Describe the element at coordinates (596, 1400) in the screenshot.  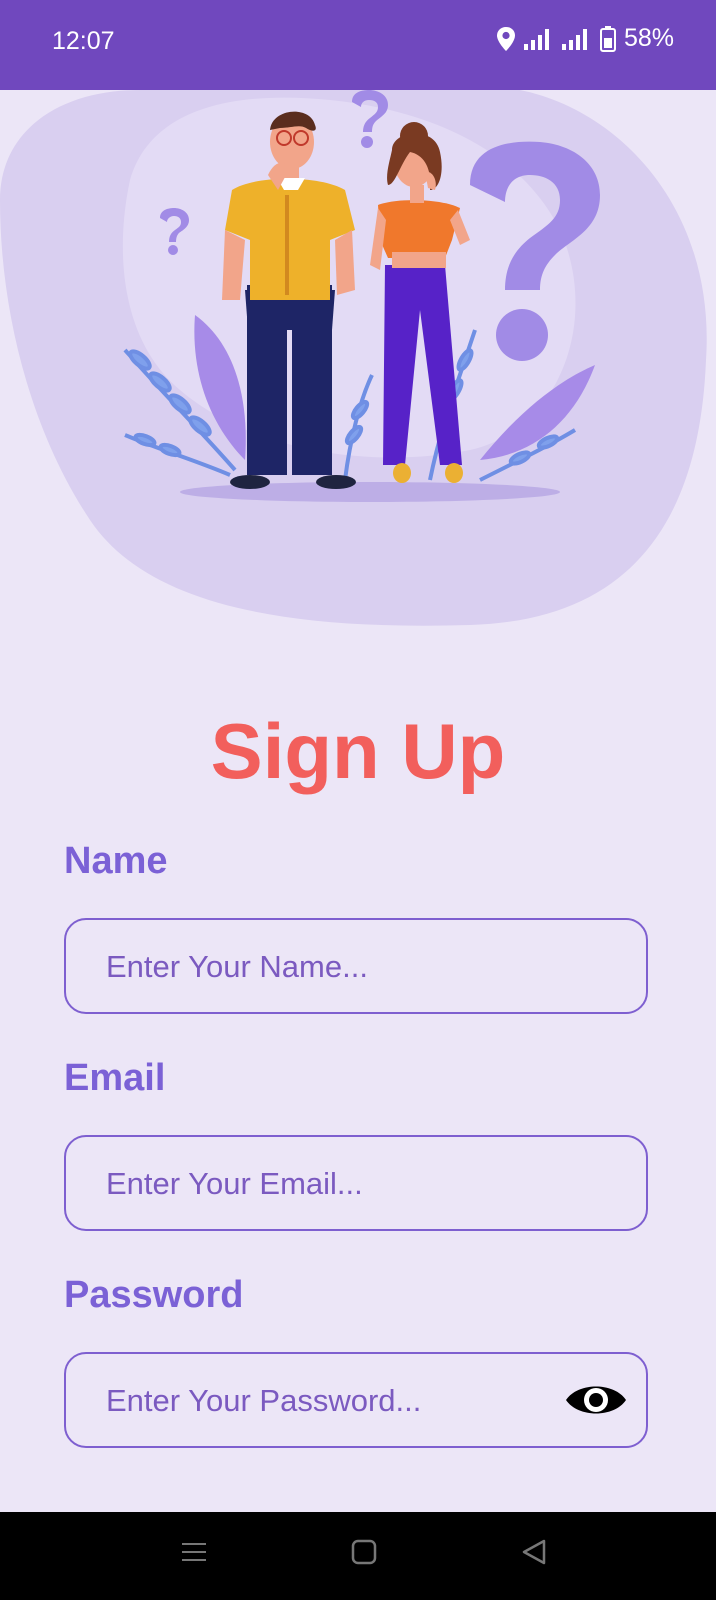
I see `eye-icon` at that location.